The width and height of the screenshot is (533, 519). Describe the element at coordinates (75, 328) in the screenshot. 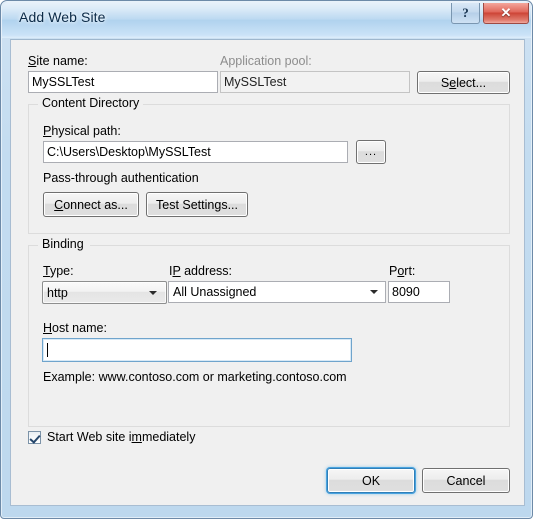

I see `host-name-label: Host name:` at that location.